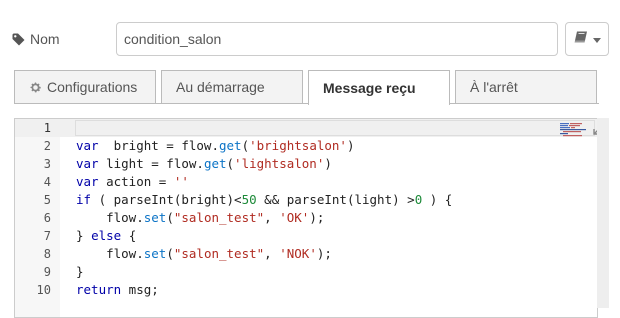  I want to click on code-token: 50, so click(249, 199).